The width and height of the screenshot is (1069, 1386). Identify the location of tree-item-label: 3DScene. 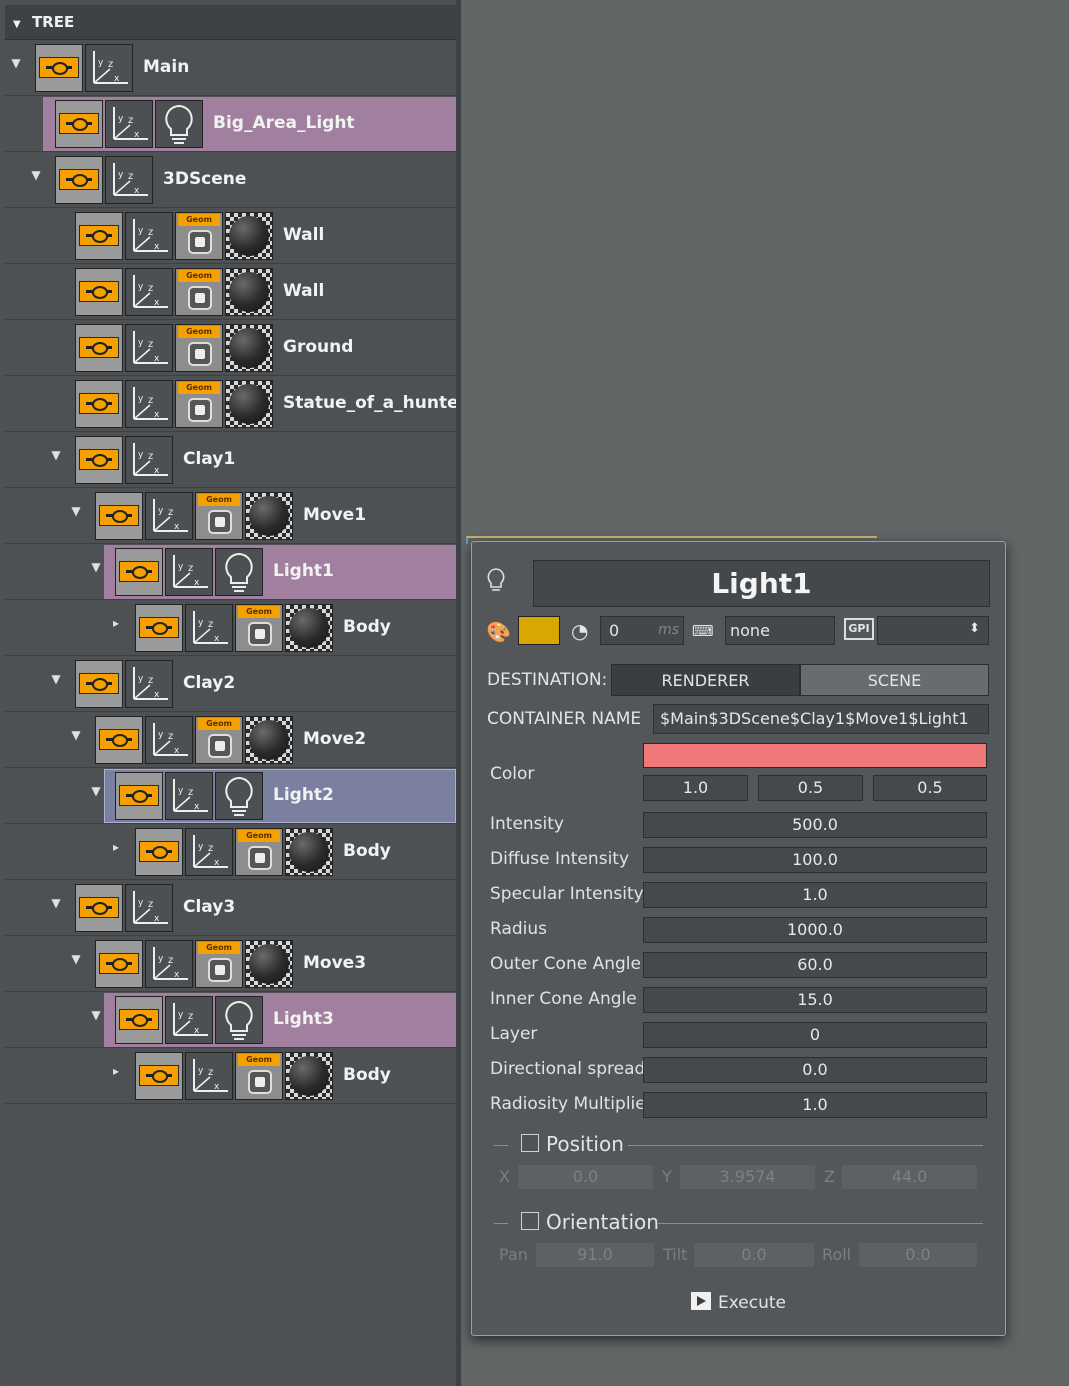
(204, 179).